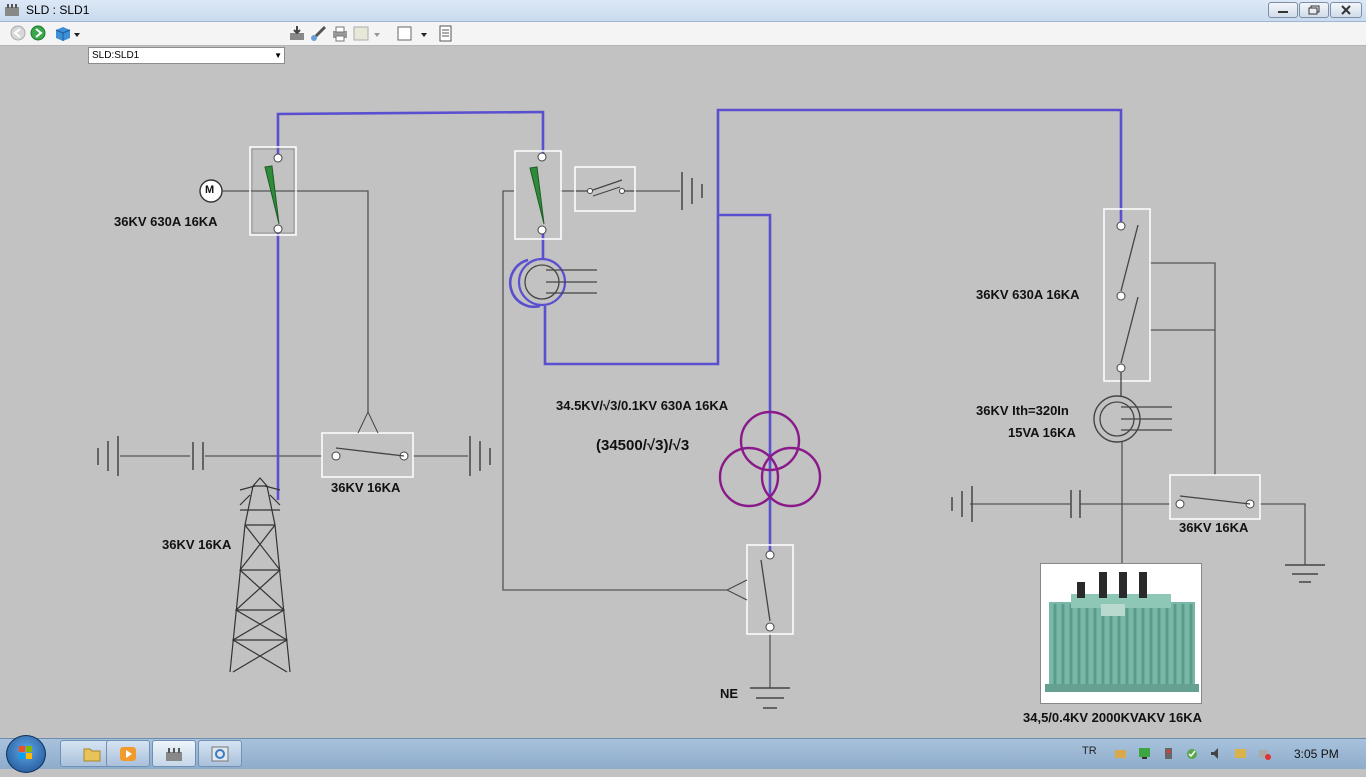  I want to click on toolbar: SLD:SLD1 ▼, so click(683, 43).